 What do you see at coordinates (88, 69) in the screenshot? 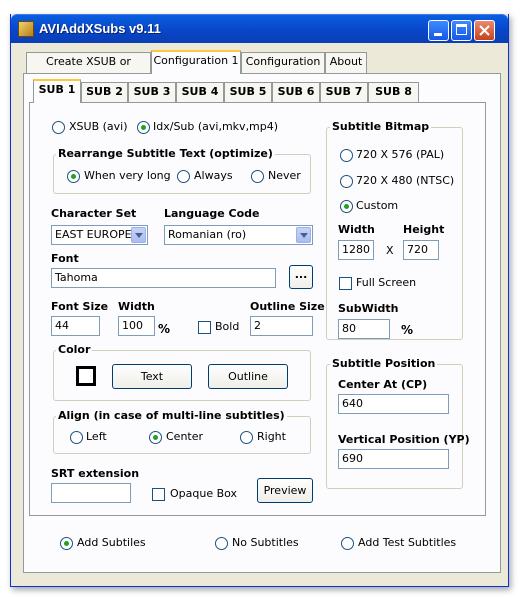
I see `tab-create-xsub: Create XSUB or Idx/Sub` at bounding box center [88, 69].